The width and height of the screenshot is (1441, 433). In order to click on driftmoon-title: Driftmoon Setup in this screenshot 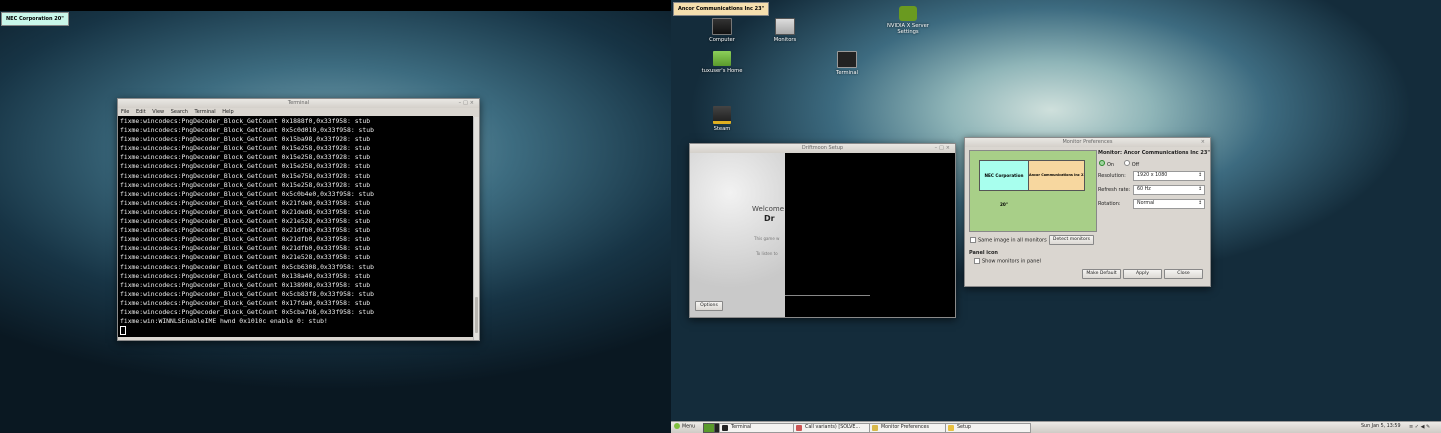, I will do `click(822, 148)`.